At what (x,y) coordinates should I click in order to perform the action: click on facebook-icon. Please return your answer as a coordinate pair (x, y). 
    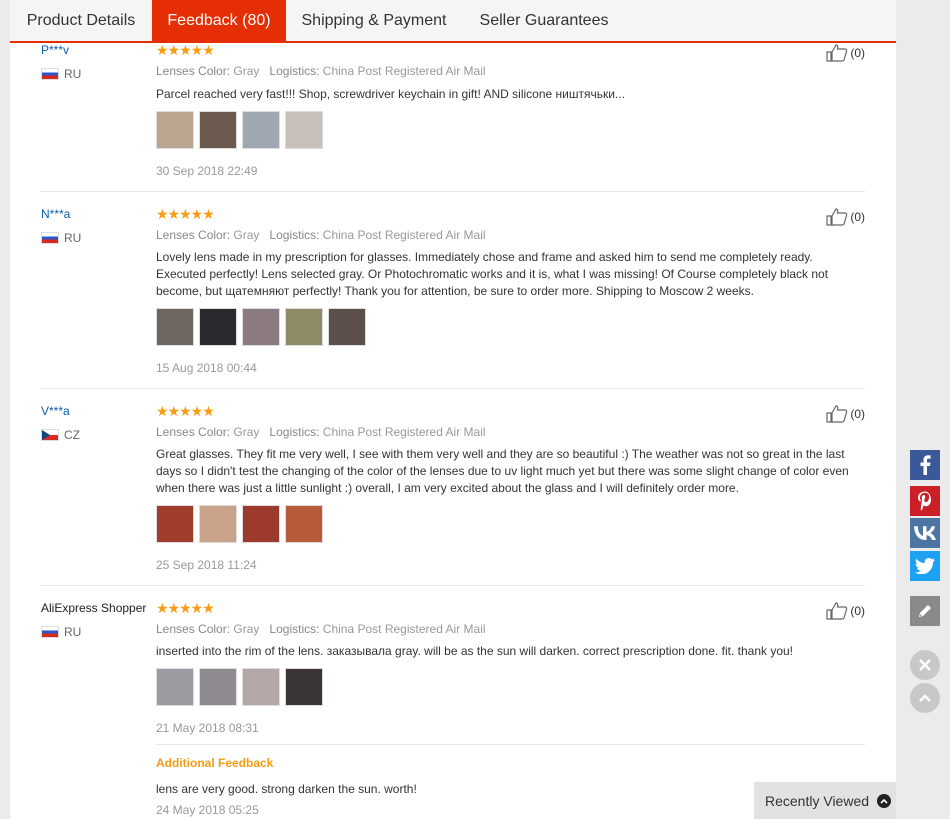
    Looking at the image, I should click on (925, 465).